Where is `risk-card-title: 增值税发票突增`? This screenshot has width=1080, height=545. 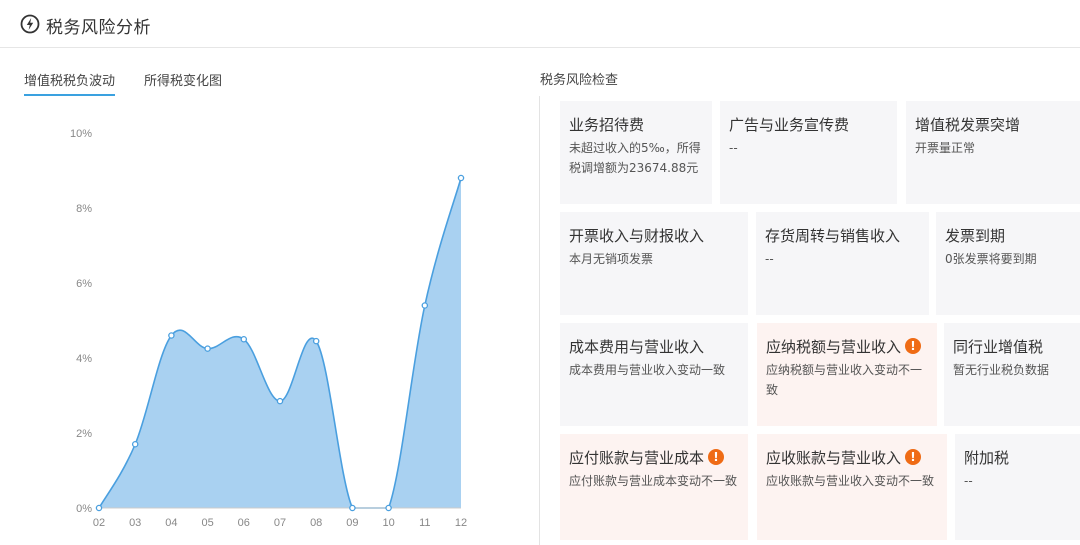 risk-card-title: 增值税发票突增 is located at coordinates (997, 125).